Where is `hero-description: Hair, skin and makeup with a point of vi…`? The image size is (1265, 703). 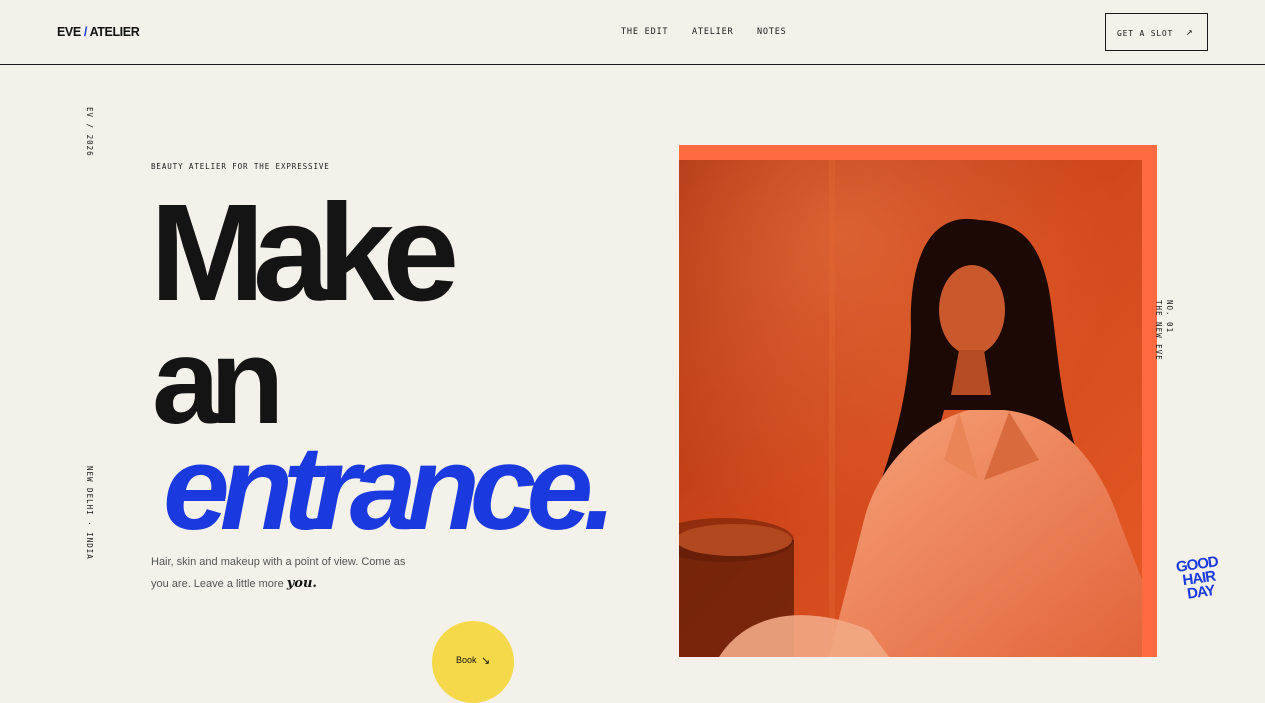 hero-description: Hair, skin and makeup with a point of vi… is located at coordinates (281, 573).